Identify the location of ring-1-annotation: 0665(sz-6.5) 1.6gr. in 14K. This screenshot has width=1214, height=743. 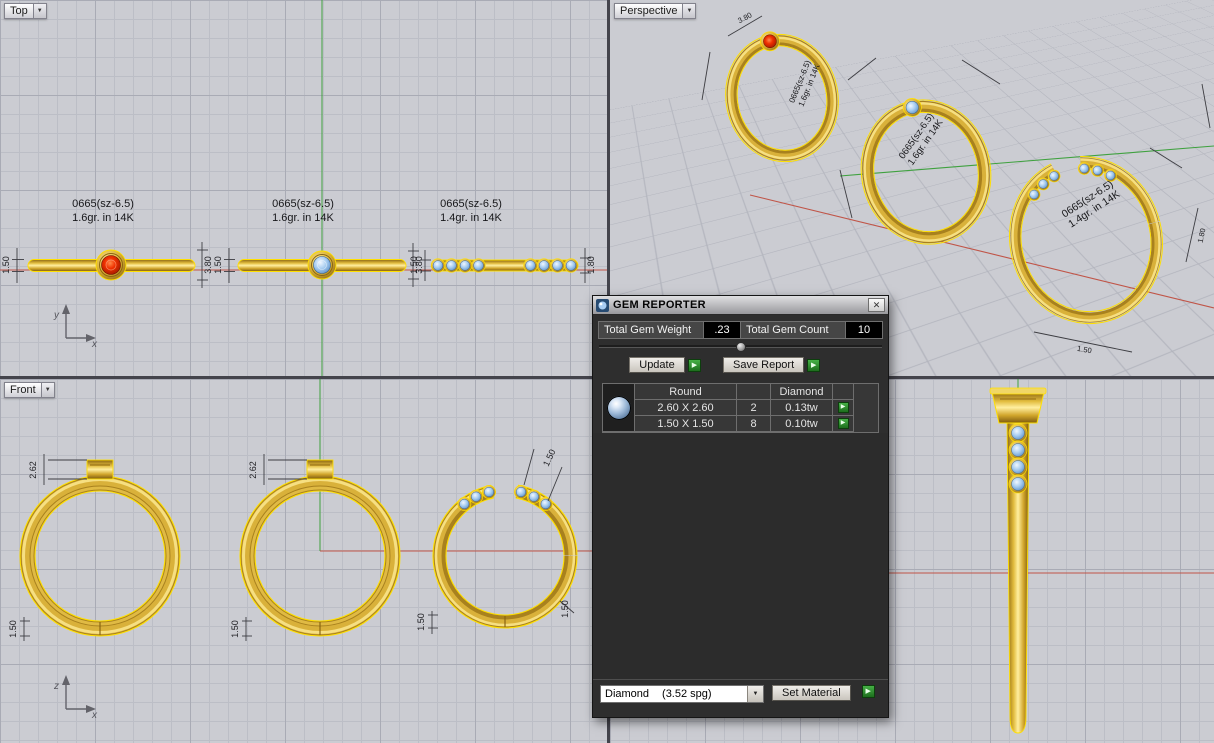
(804, 83).